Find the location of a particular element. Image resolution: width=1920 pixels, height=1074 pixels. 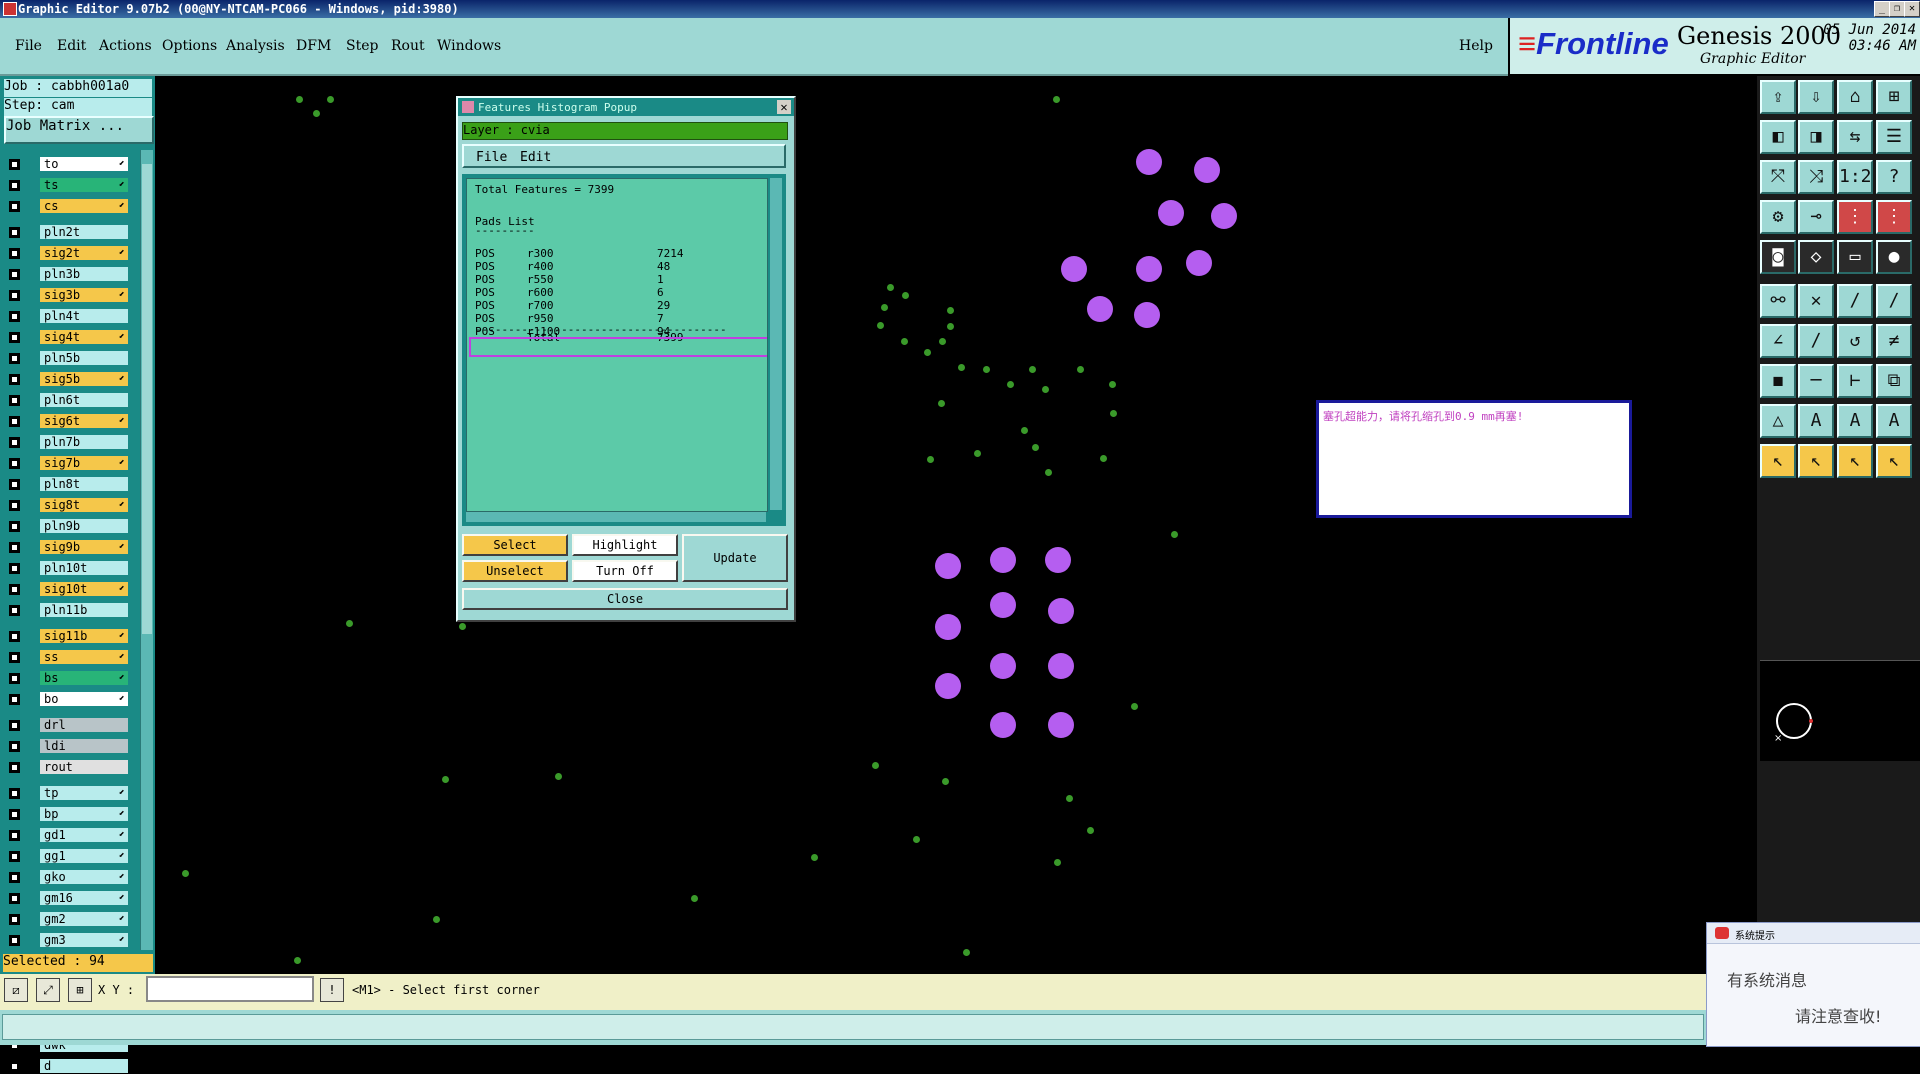

copy-icon: ⧉ is located at coordinates (1894, 381).